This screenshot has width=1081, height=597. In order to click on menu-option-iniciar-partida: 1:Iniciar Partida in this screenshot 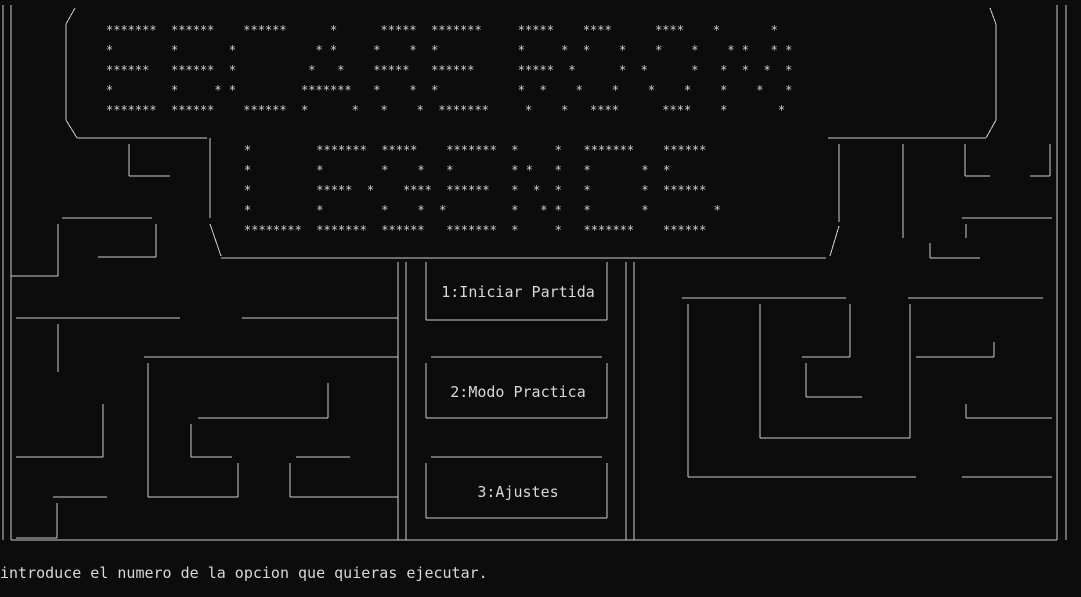, I will do `click(518, 292)`.